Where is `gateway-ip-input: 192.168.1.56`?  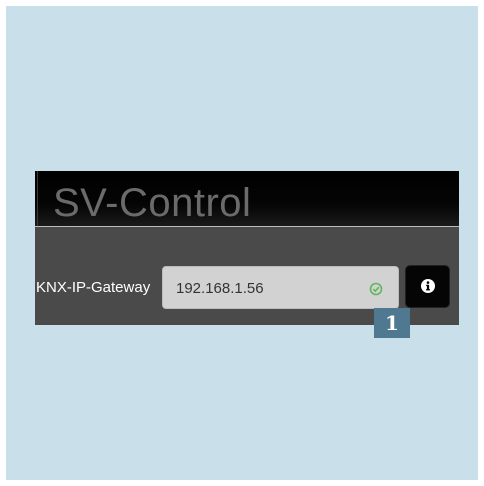 gateway-ip-input: 192.168.1.56 is located at coordinates (280, 287).